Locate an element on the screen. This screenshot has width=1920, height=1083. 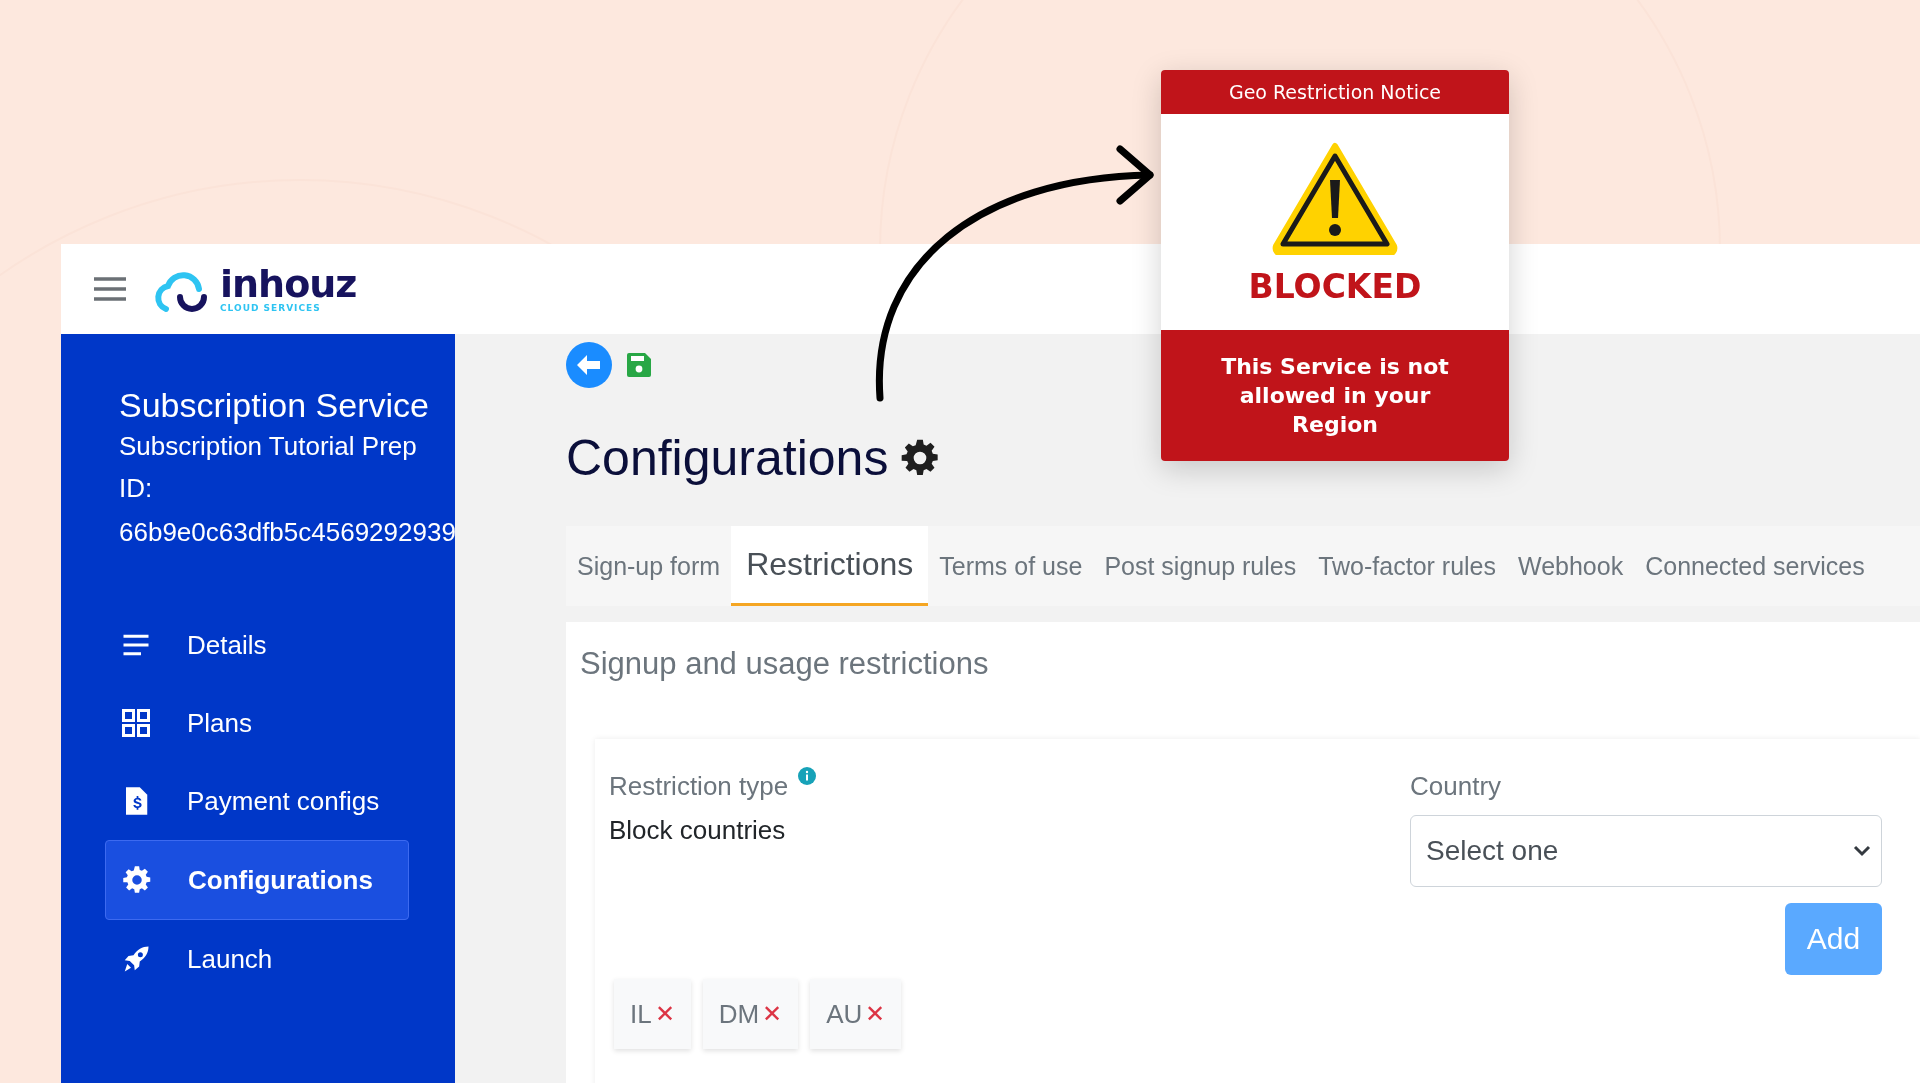
save-icon is located at coordinates (639, 365).